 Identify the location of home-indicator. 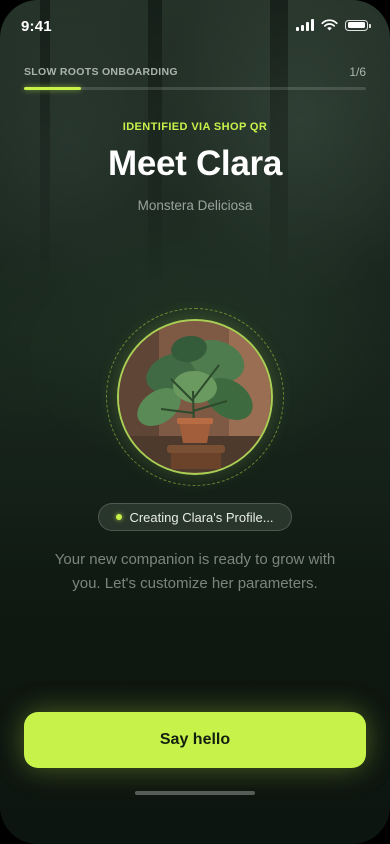
(195, 793).